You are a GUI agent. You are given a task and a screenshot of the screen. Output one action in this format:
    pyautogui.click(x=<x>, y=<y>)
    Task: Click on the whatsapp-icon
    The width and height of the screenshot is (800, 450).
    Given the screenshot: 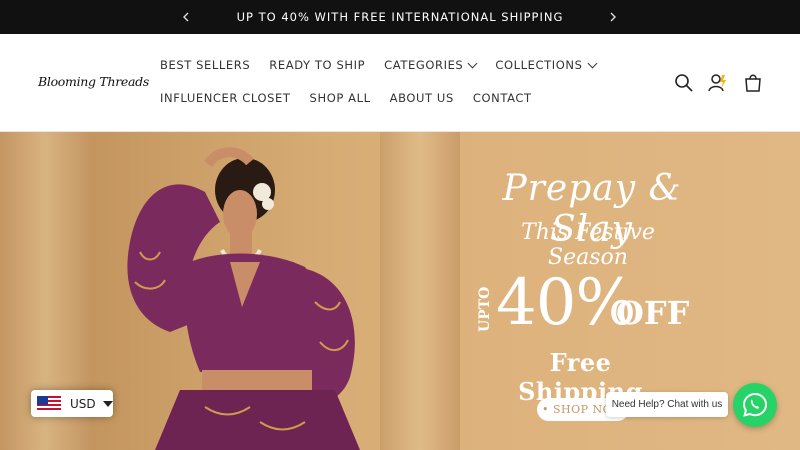 What is the action you would take?
    pyautogui.click(x=755, y=405)
    